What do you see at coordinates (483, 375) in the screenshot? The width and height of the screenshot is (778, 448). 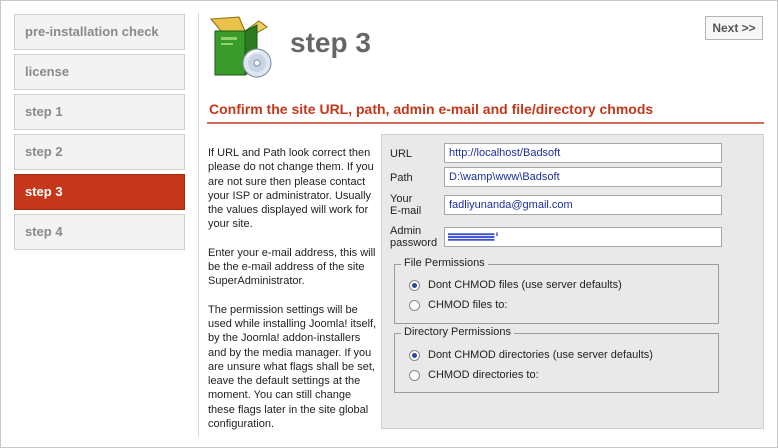 I see `dir-chmod-custom-label: CHMOD directories to:` at bounding box center [483, 375].